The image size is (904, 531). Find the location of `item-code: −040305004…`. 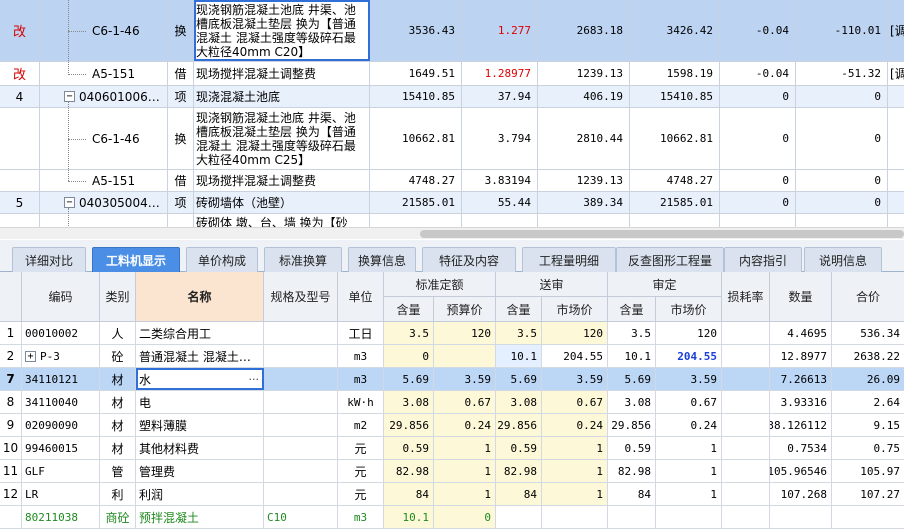

item-code: −040305004… is located at coordinates (104, 202).